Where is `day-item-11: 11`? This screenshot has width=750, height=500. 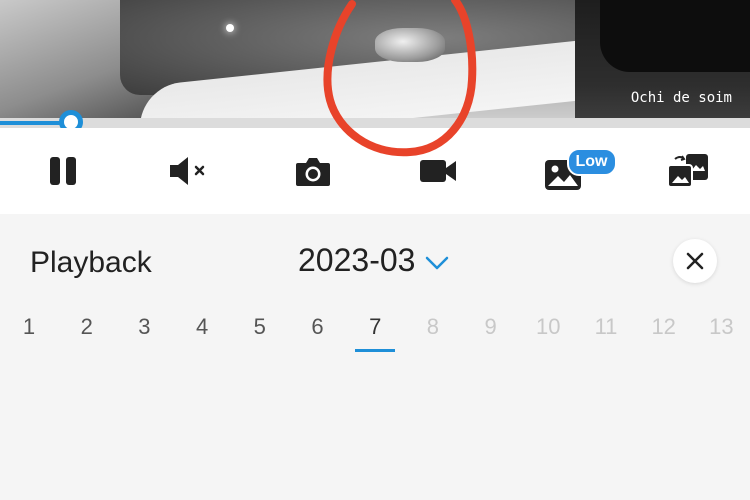 day-item-11: 11 is located at coordinates (606, 333).